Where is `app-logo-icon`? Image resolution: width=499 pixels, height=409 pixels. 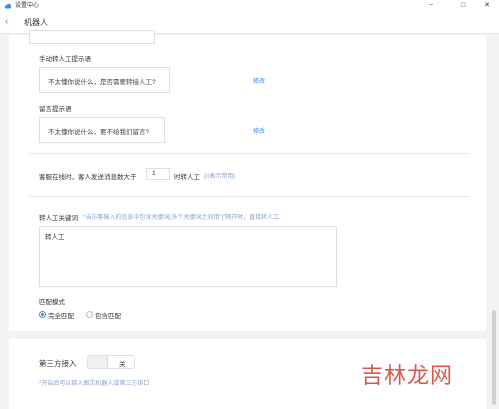 app-logo-icon is located at coordinates (8, 6).